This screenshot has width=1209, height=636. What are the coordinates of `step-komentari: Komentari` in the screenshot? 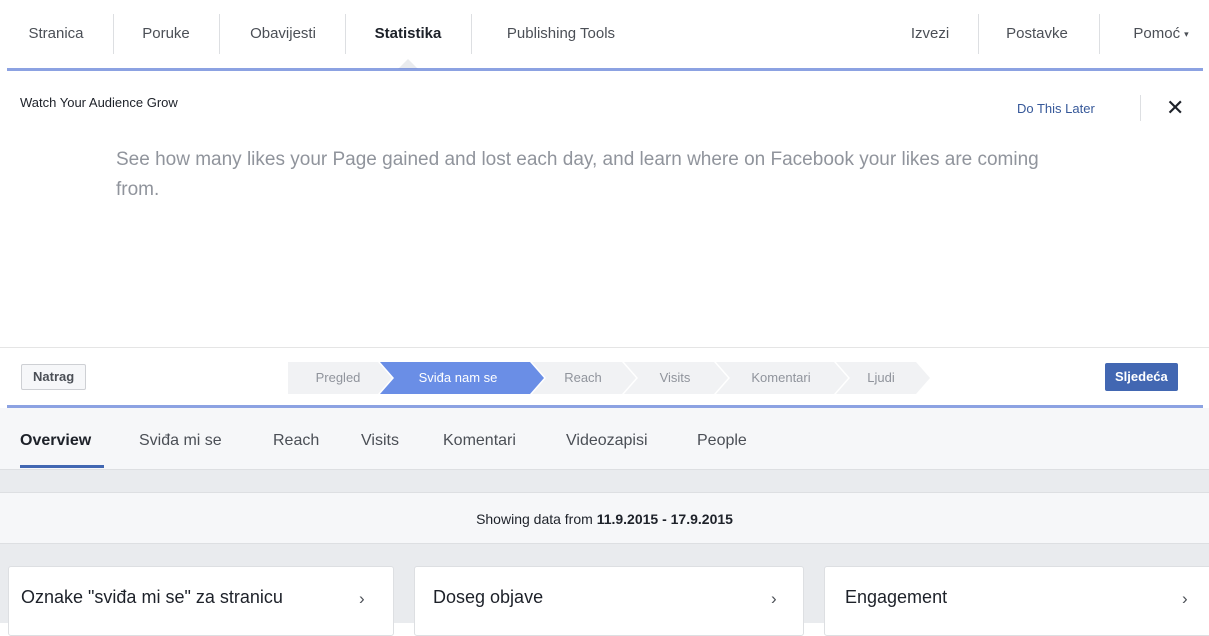 It's located at (782, 378).